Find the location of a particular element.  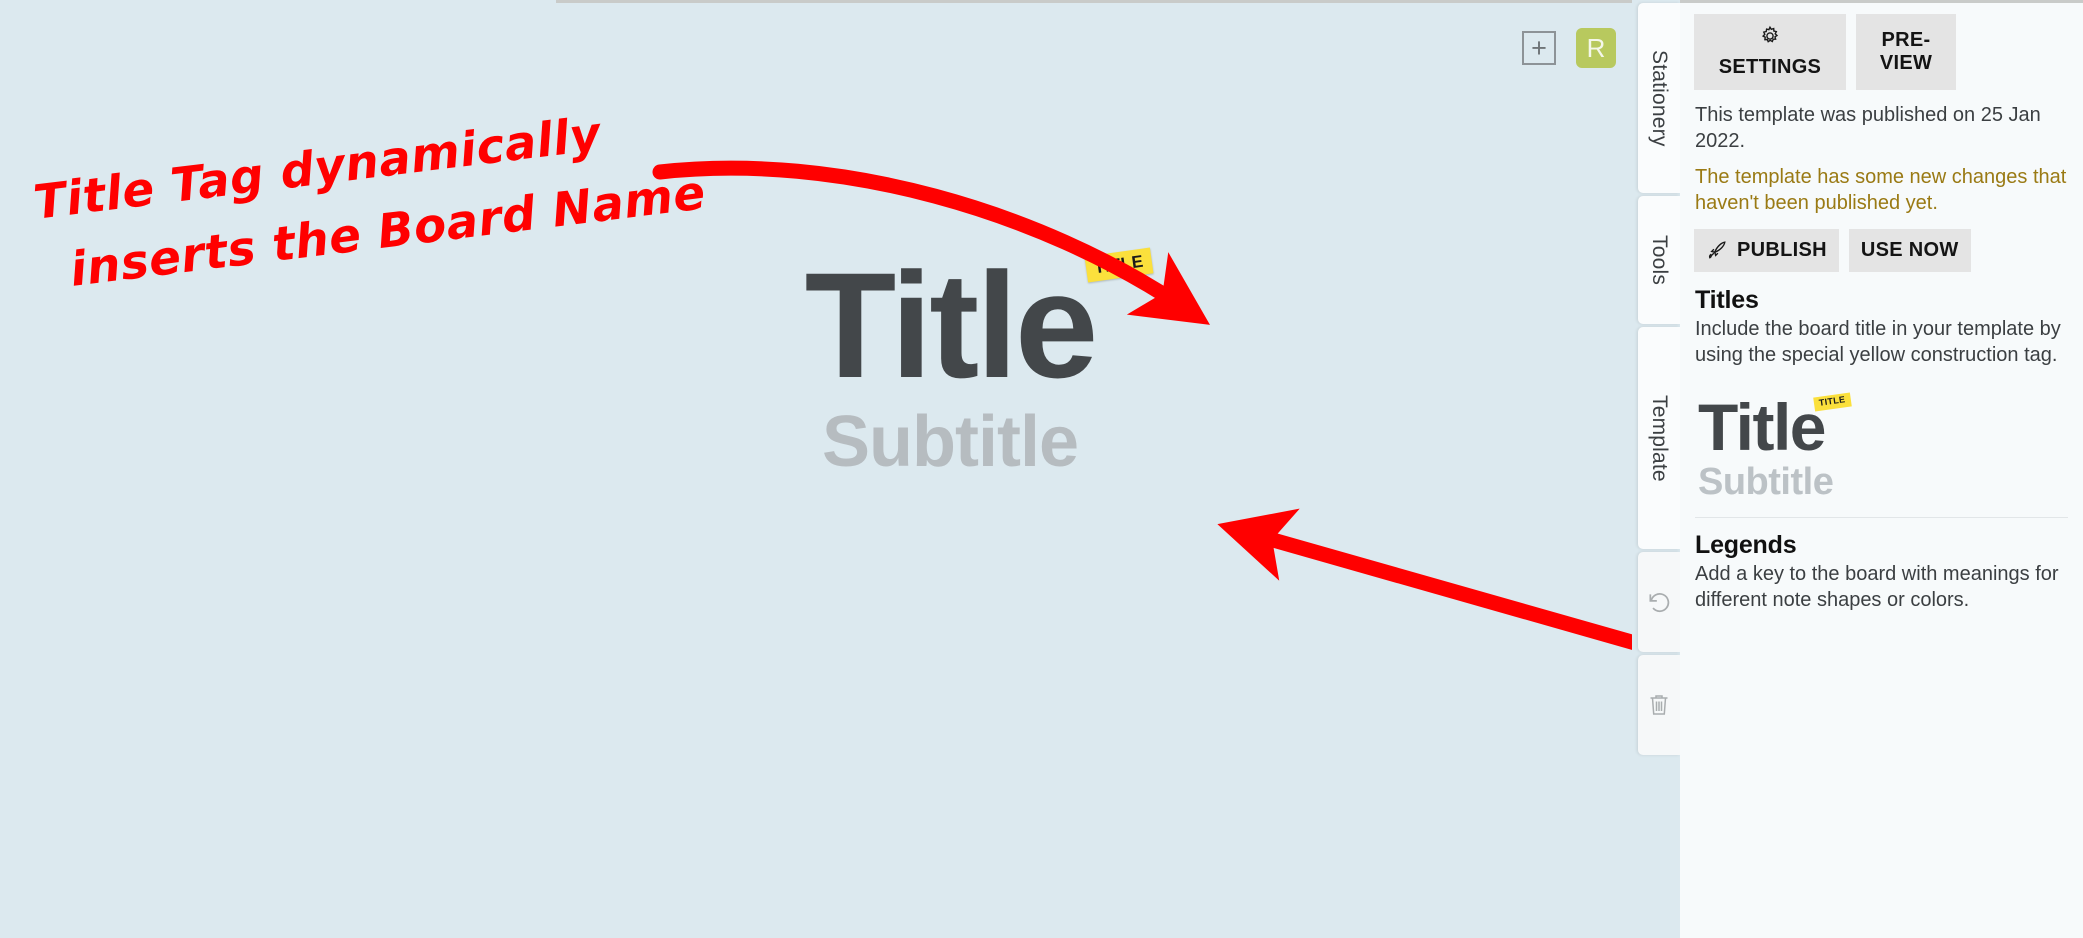

section-titles-heading: Titles is located at coordinates (1727, 299).